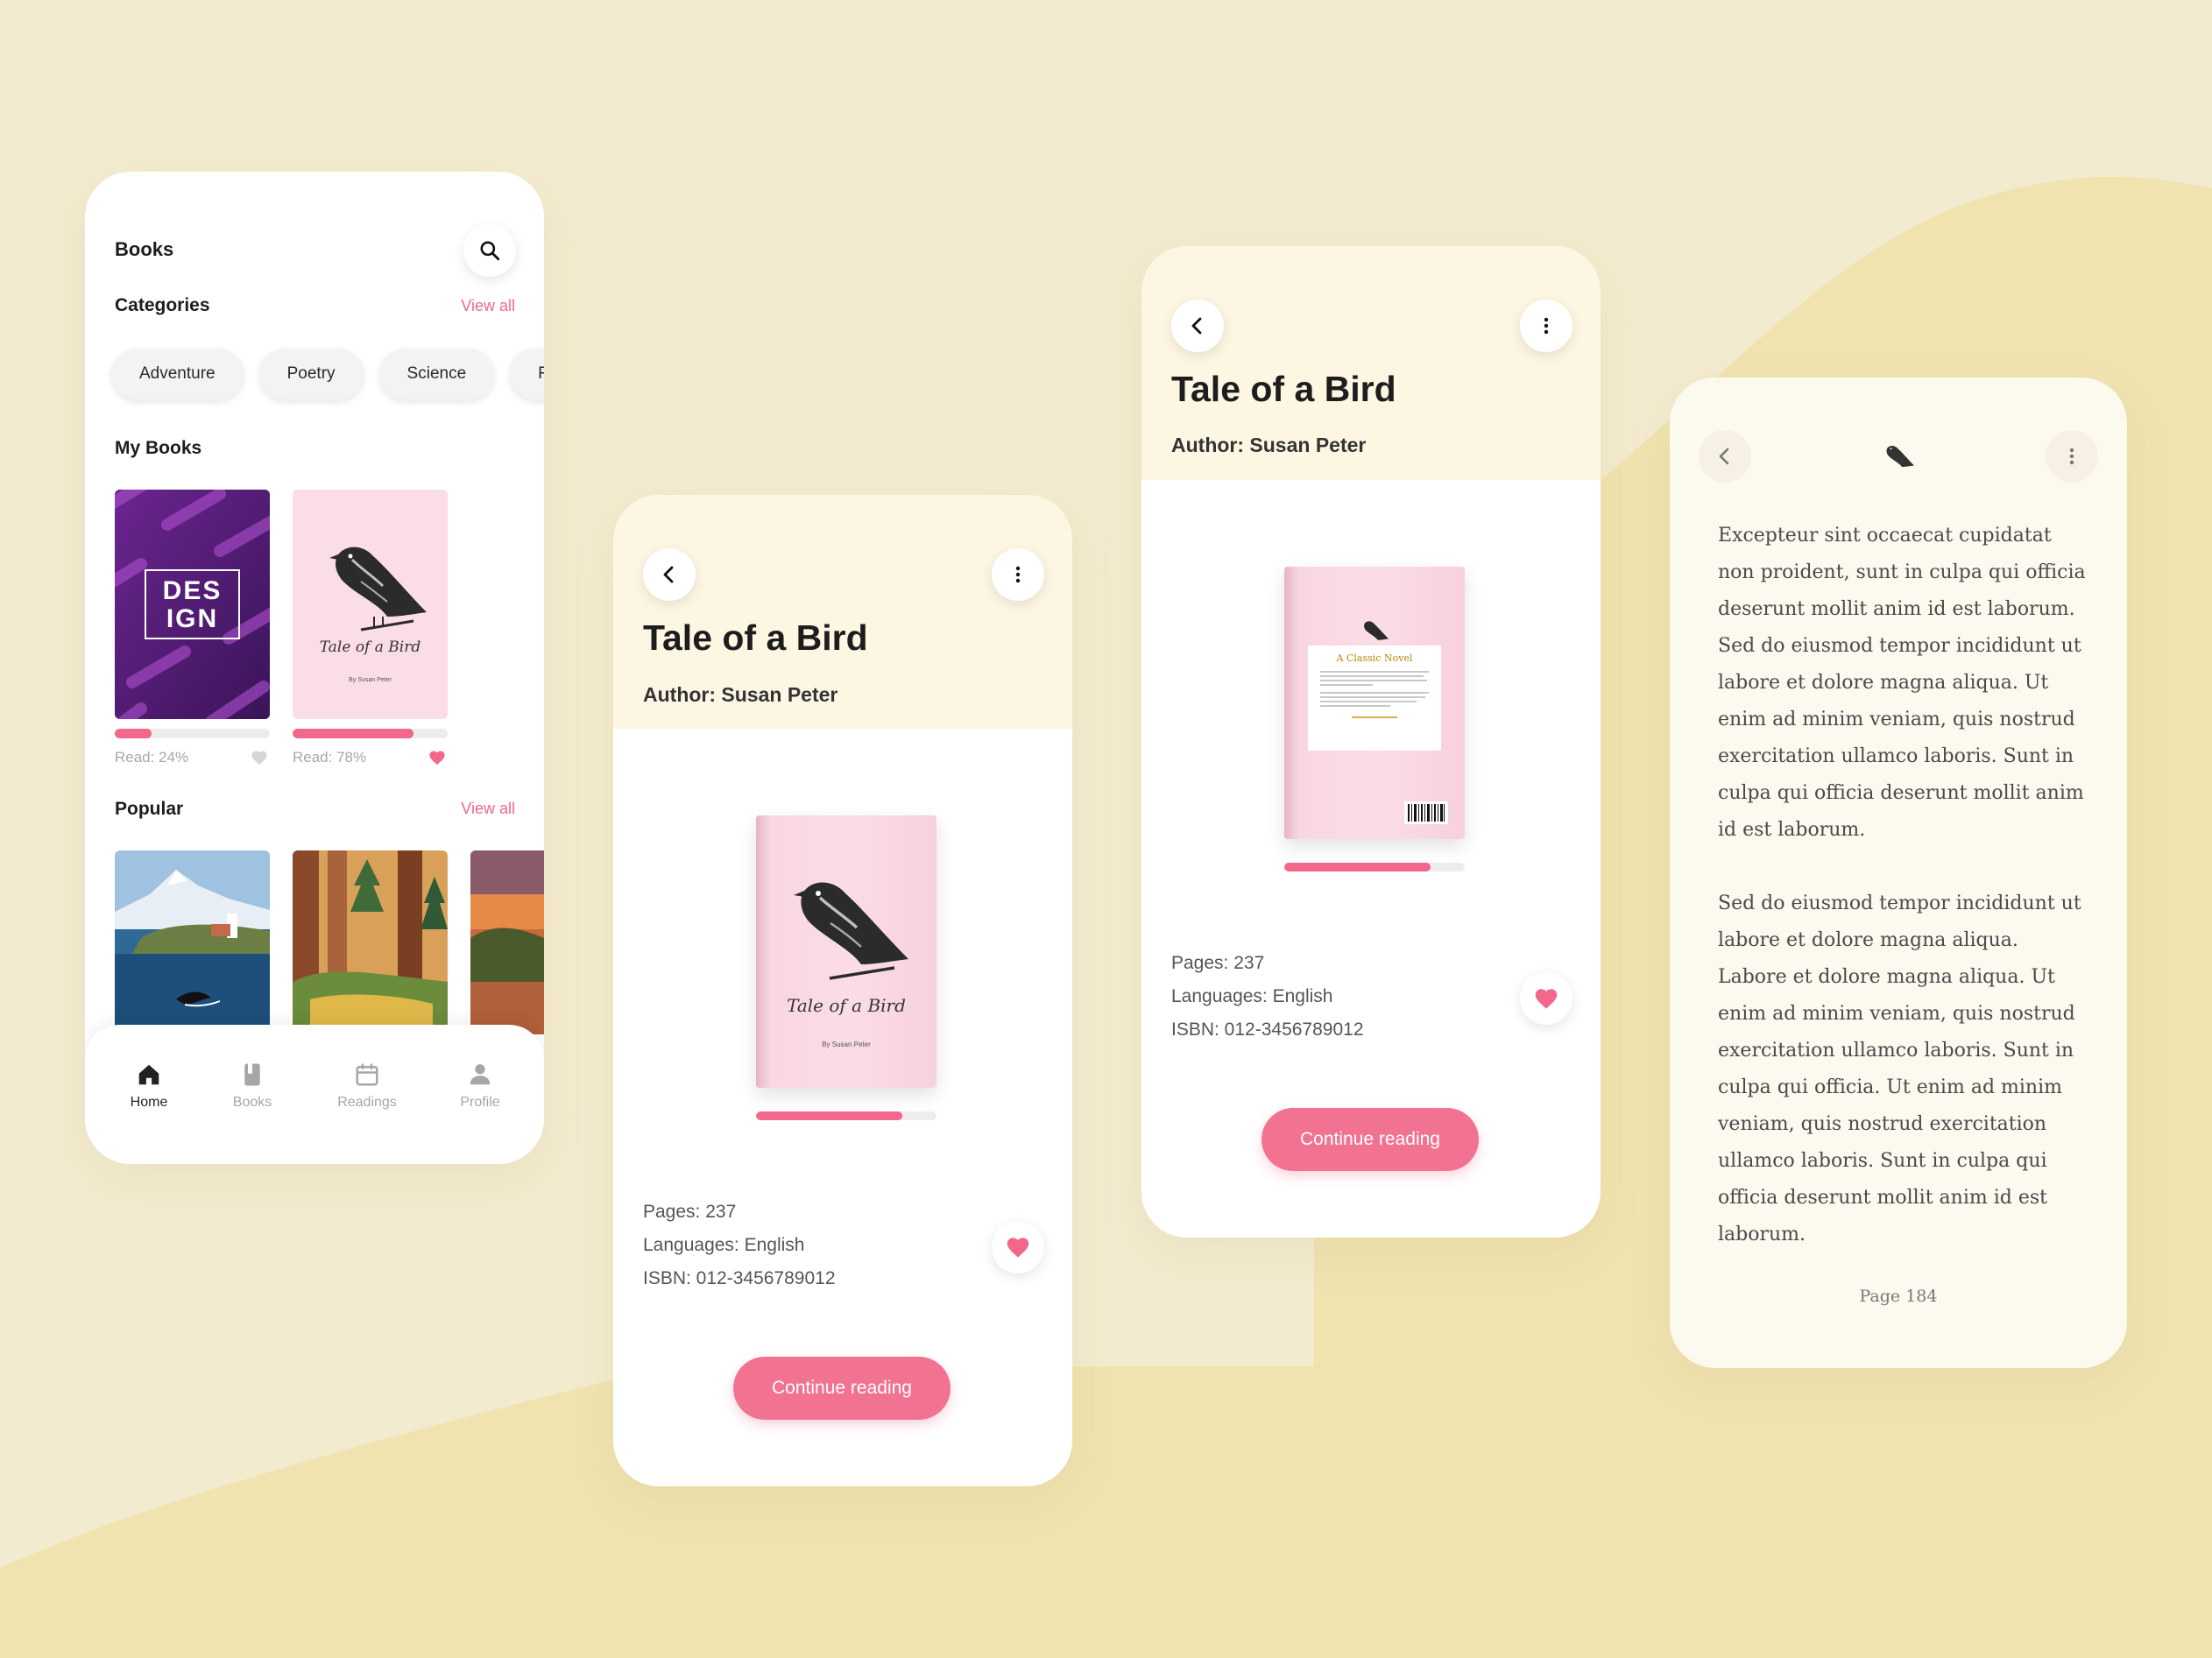  What do you see at coordinates (311, 374) in the screenshot?
I see `category-chip-poetry: Poetry` at bounding box center [311, 374].